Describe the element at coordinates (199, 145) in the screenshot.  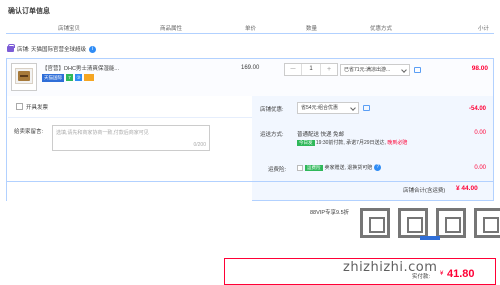
I see `message-count: 0/200` at that location.